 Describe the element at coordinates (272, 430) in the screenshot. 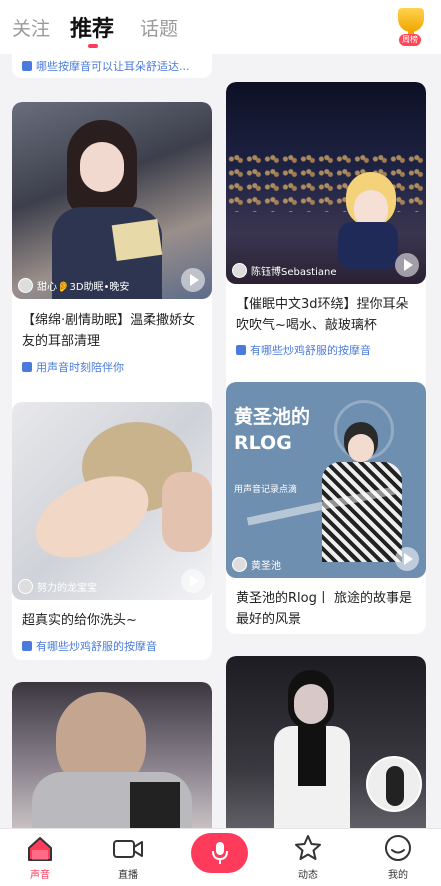

I see `poster-title: 黄圣池的RLOG` at that location.